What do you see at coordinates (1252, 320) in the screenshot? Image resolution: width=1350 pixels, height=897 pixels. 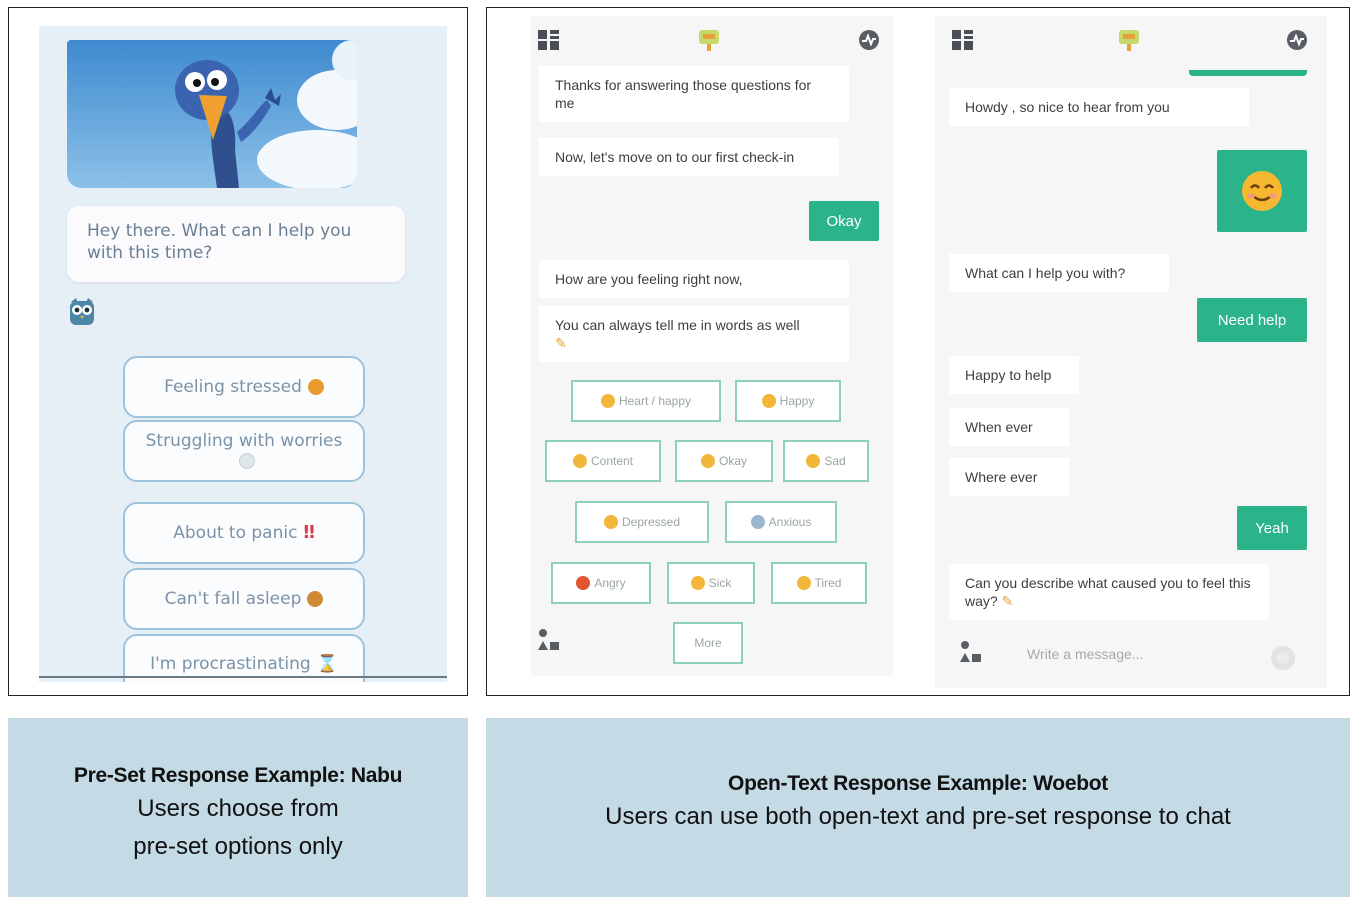 I see `need-help-reply-button: Need help` at bounding box center [1252, 320].